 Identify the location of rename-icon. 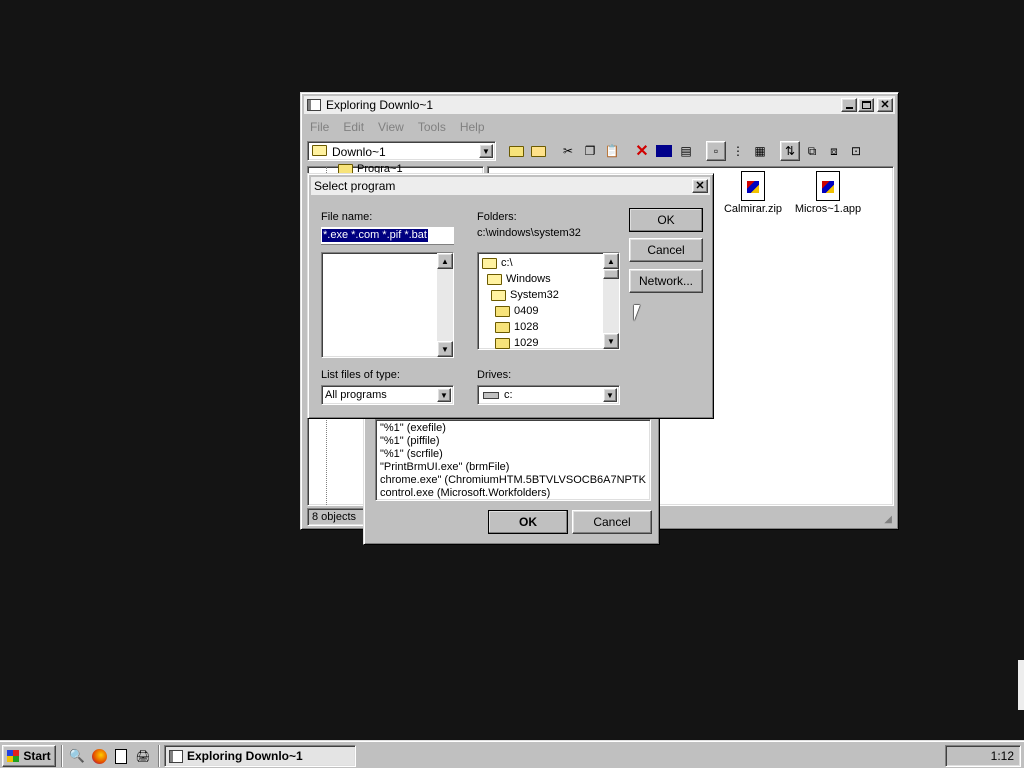
(664, 151).